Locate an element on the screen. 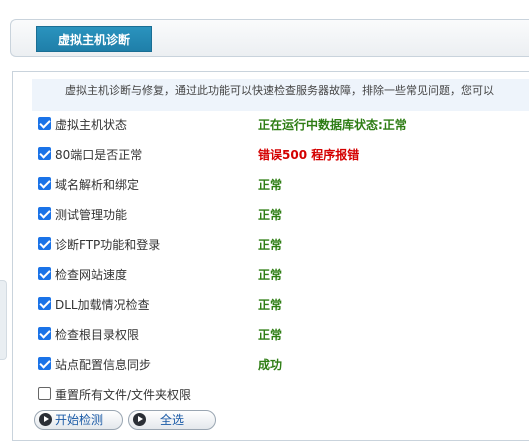 The image size is (529, 441). check-row: 80端口是否正常 错误500 程序报错 is located at coordinates (276, 154).